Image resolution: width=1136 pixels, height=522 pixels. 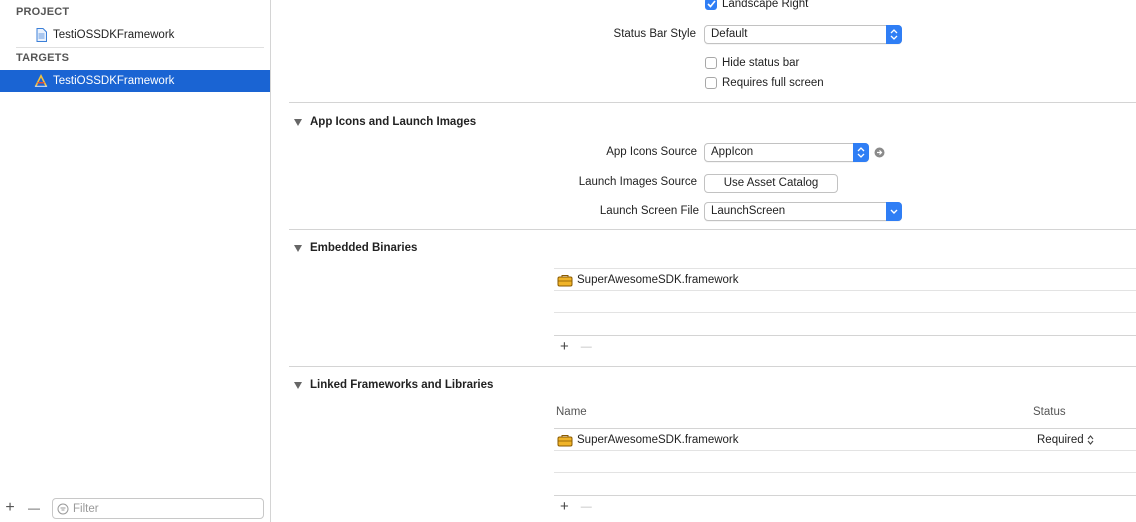 I want to click on filter-field: Filter, so click(x=158, y=508).